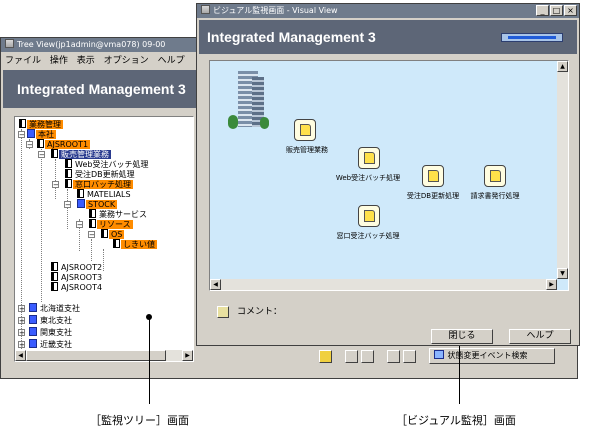 The height and width of the screenshot is (439, 589). I want to click on visual-banner-title: Integrated Management 3, so click(291, 37).